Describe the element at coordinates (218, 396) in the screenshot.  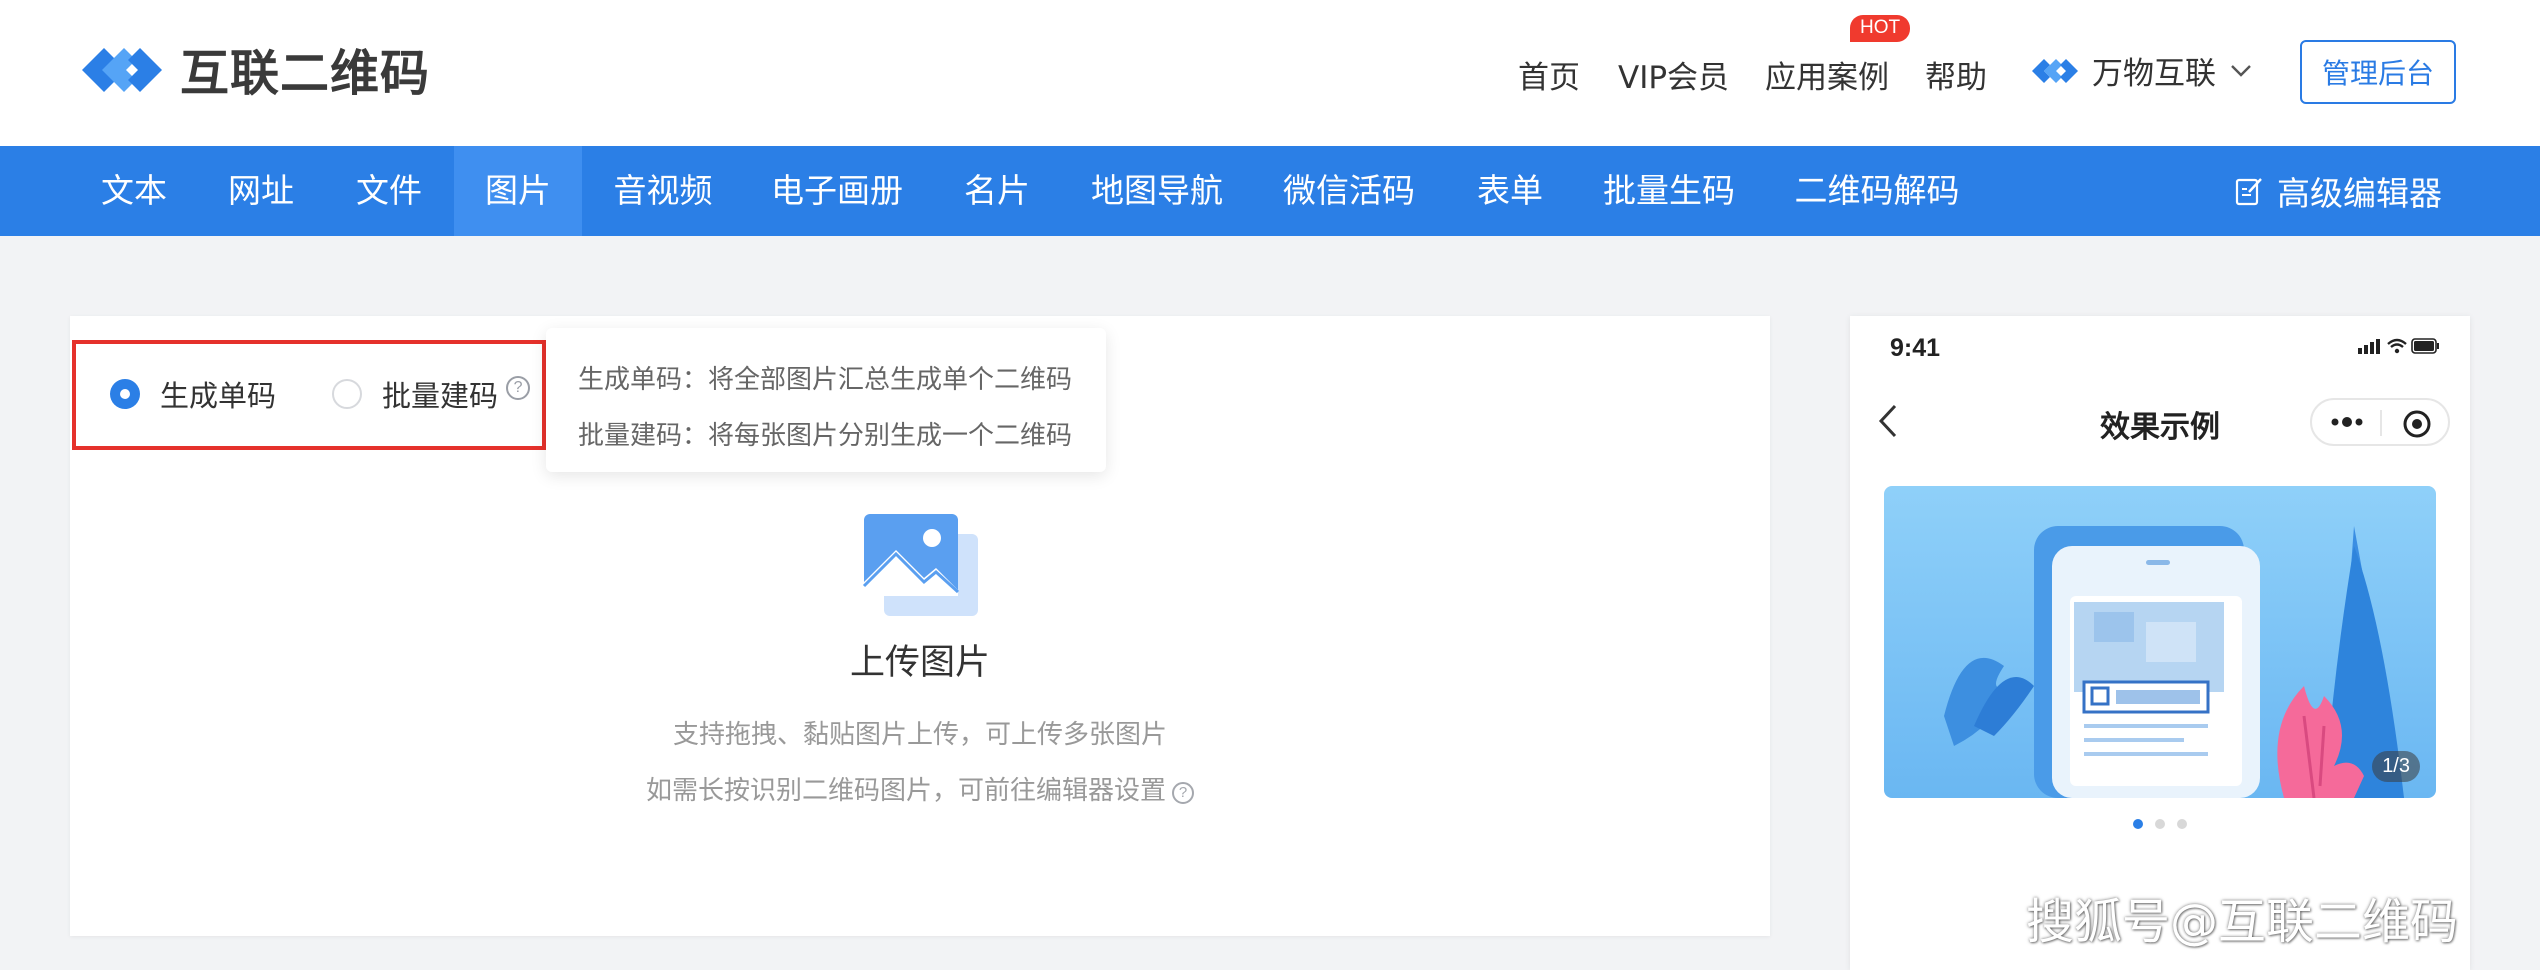
I see `radio-single-label: 生成单码` at that location.